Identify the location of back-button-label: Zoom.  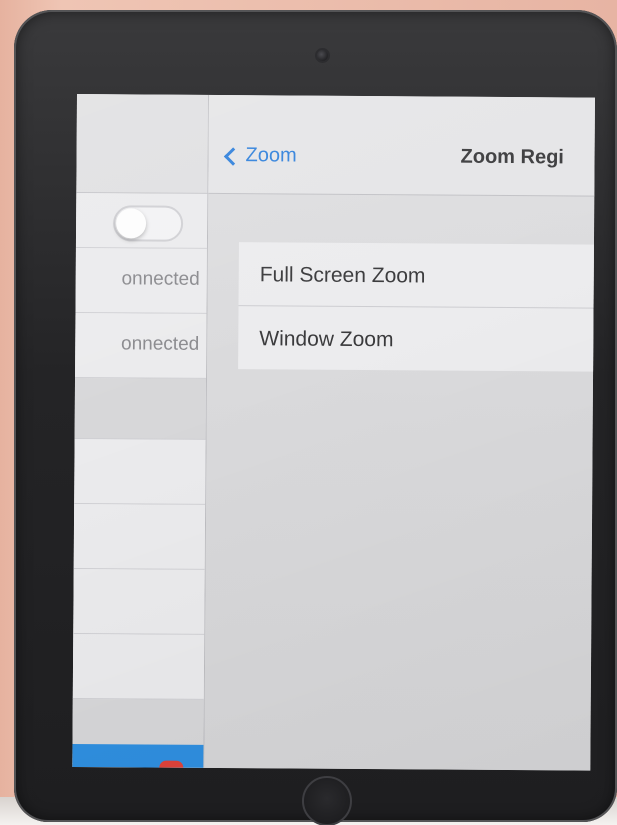
(271, 155).